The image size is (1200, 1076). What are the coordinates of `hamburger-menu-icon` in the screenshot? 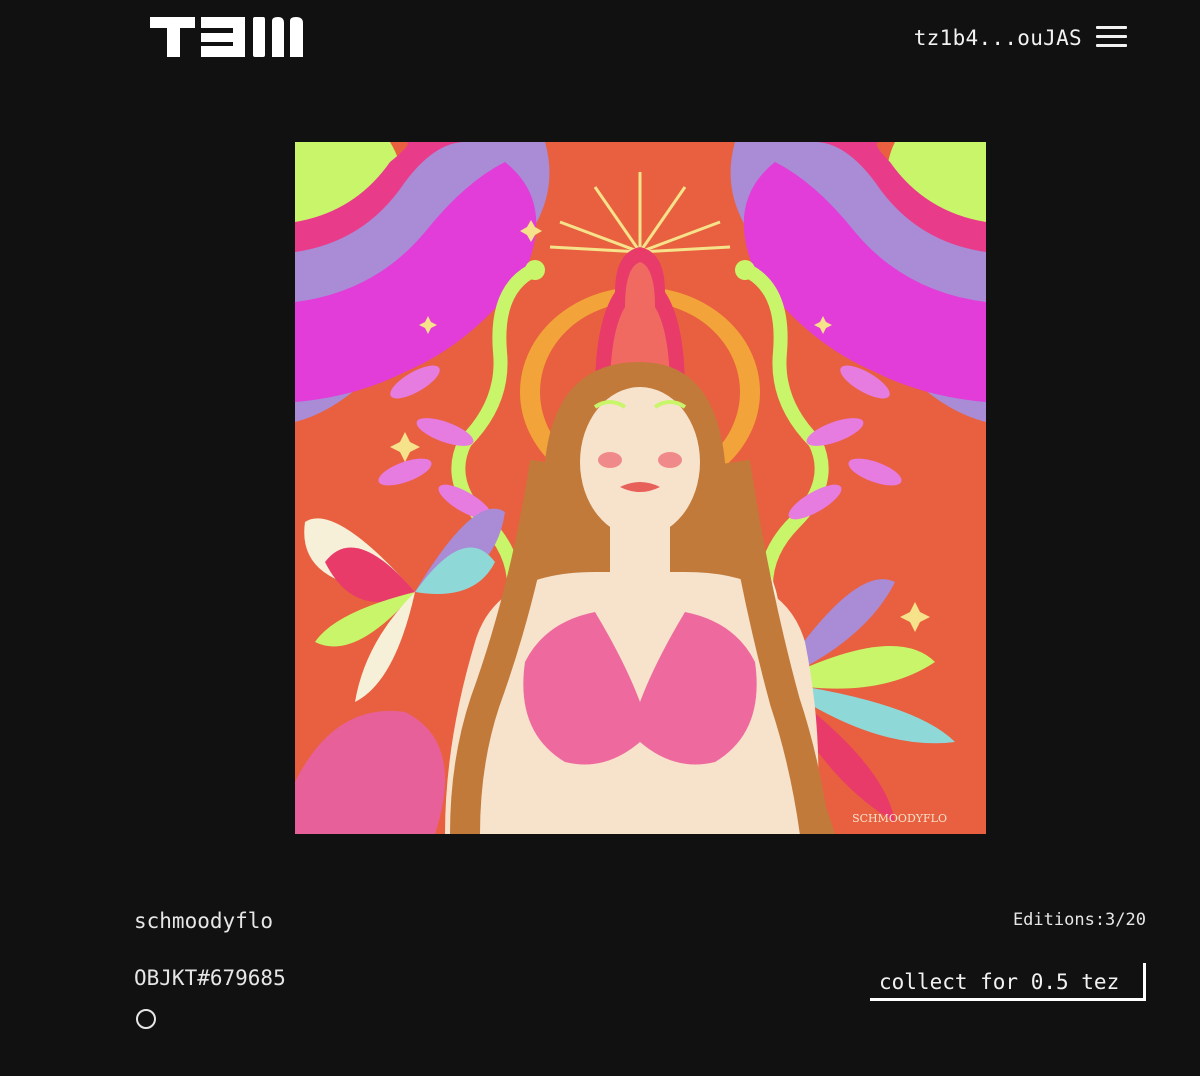 It's located at (1111, 37).